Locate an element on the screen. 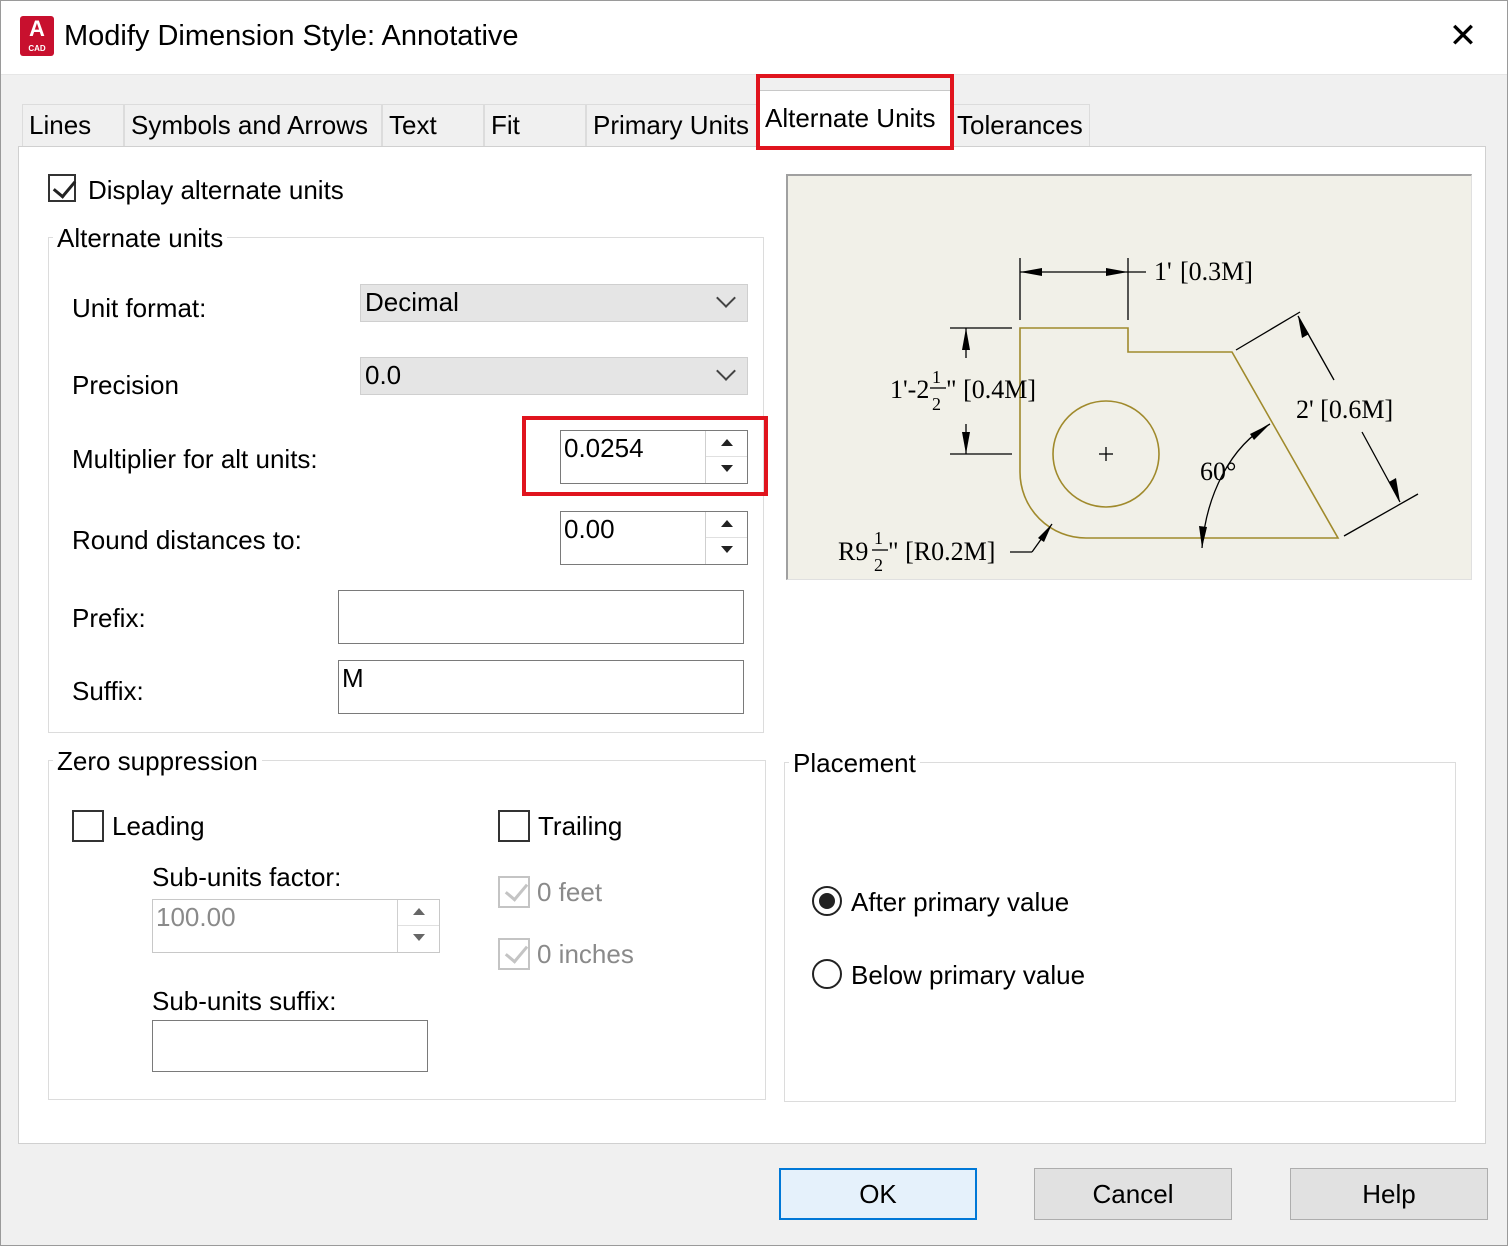 This screenshot has height=1246, width=1508. angle-text: 60° is located at coordinates (1218, 471).